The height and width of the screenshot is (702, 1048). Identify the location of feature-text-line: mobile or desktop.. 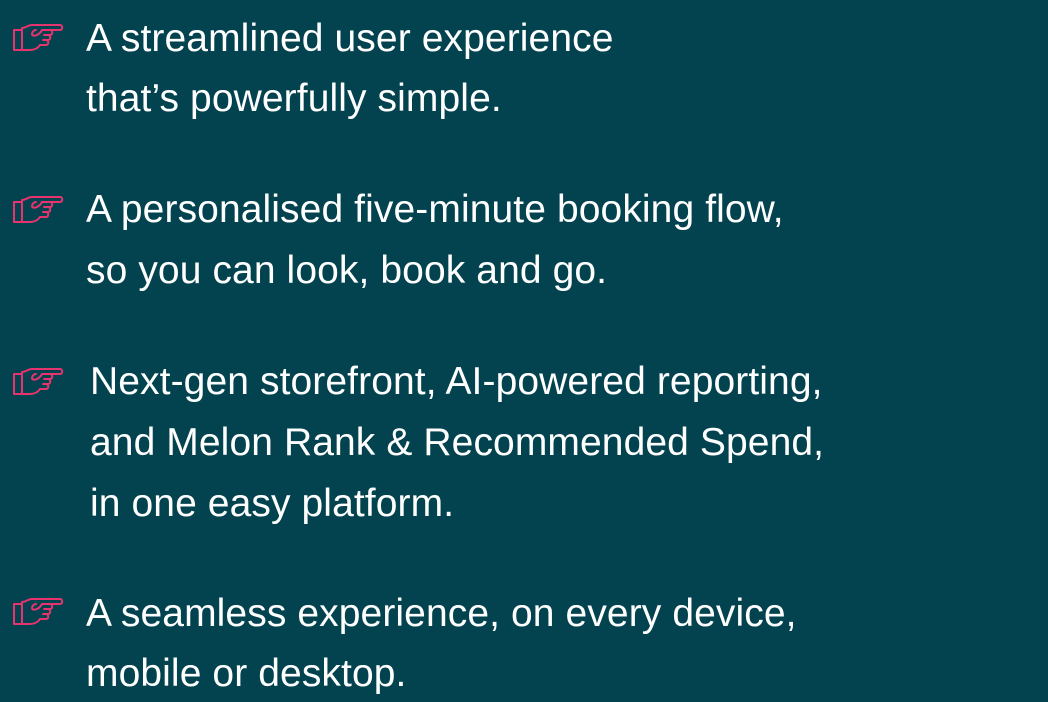
(246, 673).